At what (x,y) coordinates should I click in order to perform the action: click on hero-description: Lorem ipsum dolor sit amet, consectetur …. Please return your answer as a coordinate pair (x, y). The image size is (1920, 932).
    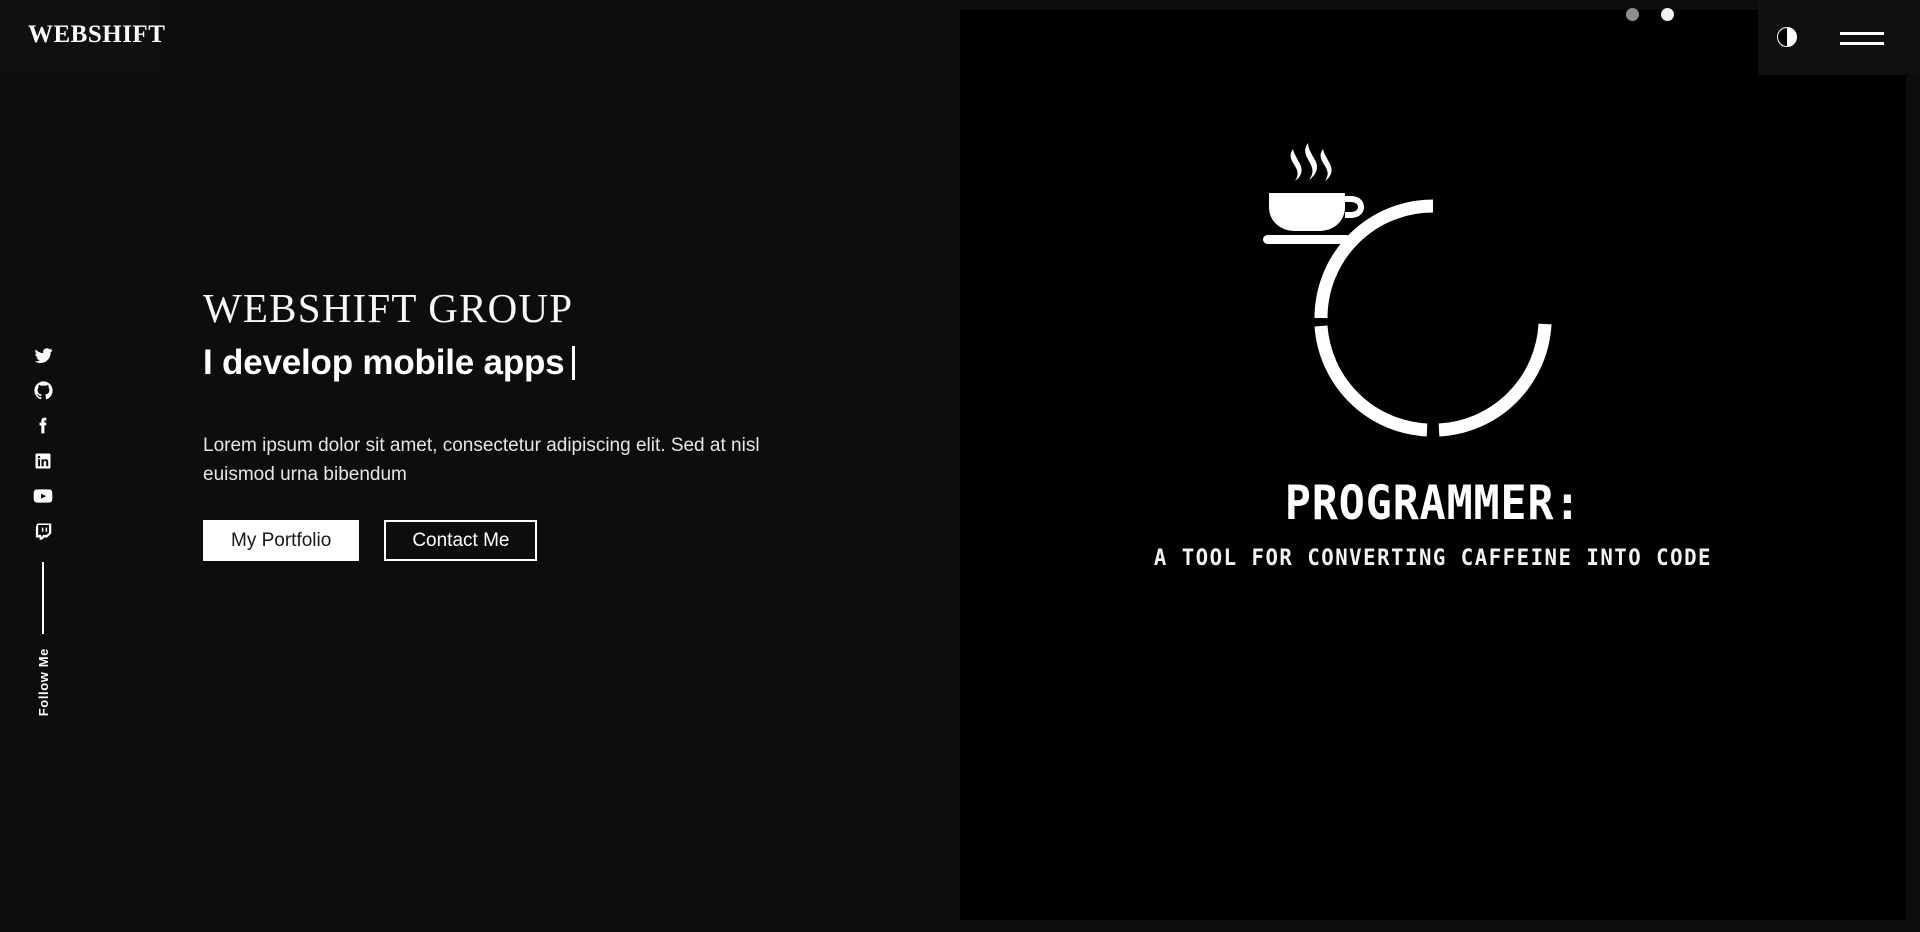
    Looking at the image, I should click on (481, 460).